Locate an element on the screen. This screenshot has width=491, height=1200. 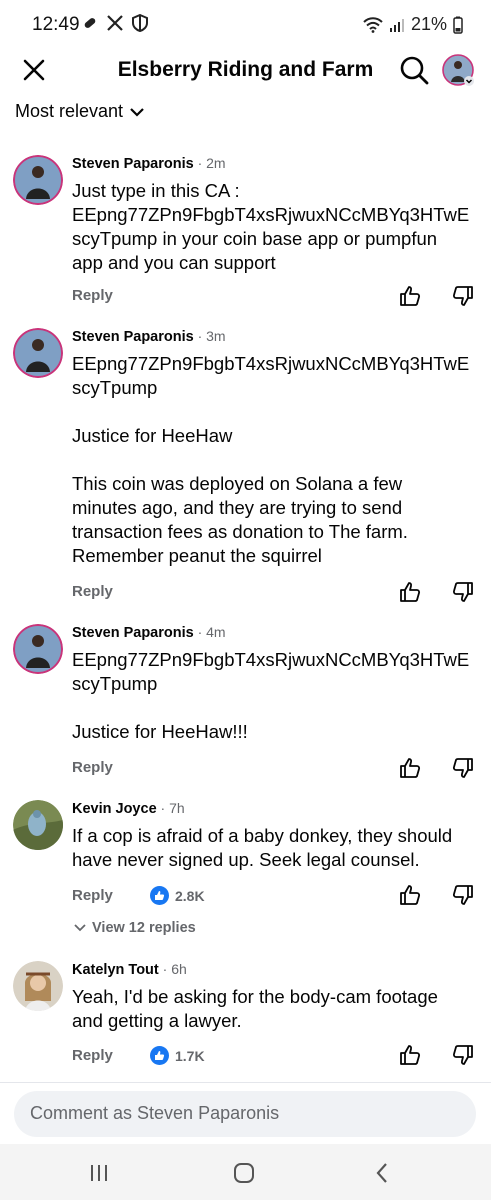
comment-author: Steven Paparonis · 4m is located at coordinates (149, 632).